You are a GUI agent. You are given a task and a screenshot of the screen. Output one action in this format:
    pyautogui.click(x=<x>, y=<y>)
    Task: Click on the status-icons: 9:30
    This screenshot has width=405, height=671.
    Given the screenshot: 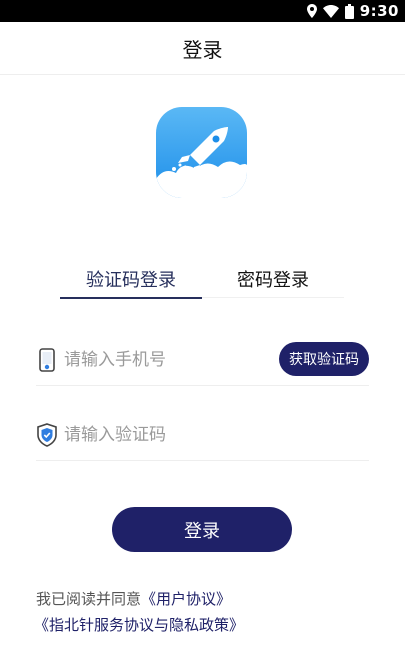 What is the action you would take?
    pyautogui.click(x=352, y=11)
    